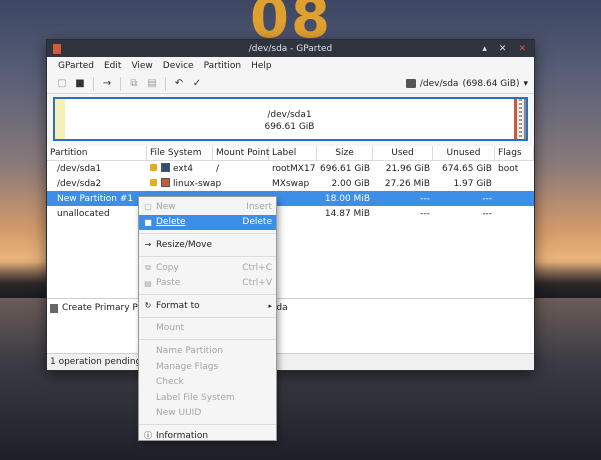 This screenshot has width=601, height=460. I want to click on graph-segment-sda1: /dev/sda1 696.61 GiB, so click(284, 119).